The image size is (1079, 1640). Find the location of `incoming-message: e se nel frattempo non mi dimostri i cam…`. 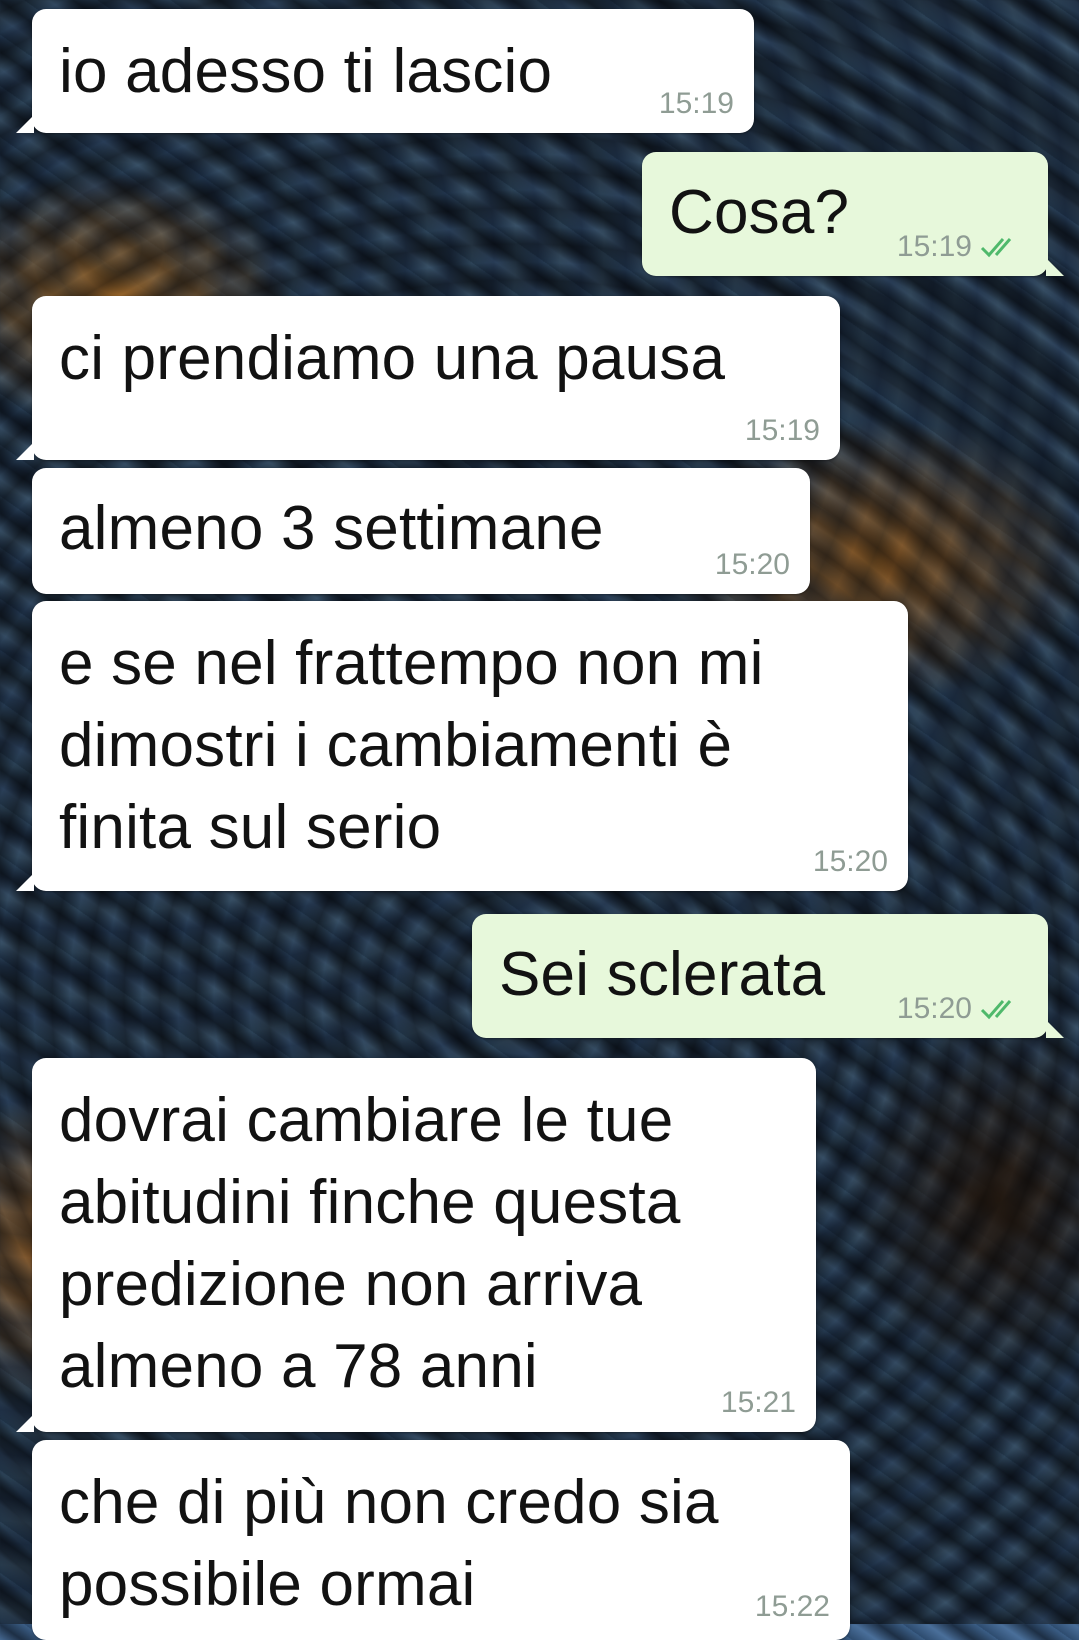

incoming-message: e se nel frattempo non mi dimostri i cam… is located at coordinates (462, 746).